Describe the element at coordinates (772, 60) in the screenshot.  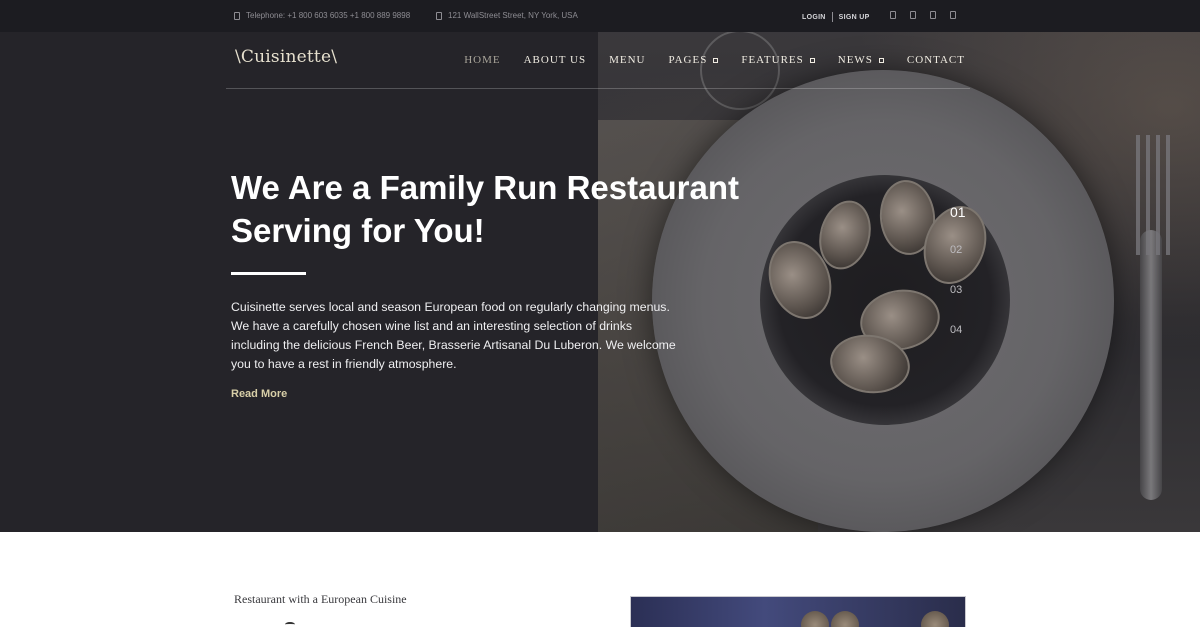
I see `nav-item-label: FEATURES` at that location.